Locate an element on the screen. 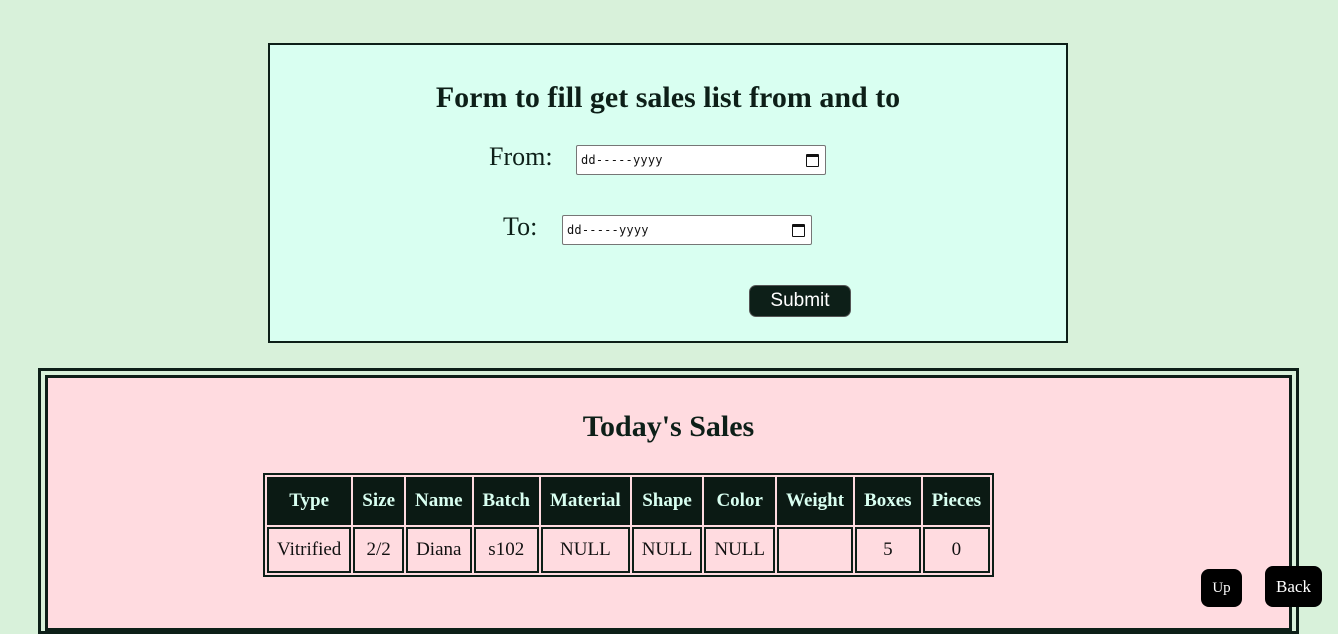  table-body: Vitrified 2/2 Diana s102 NULL NULL NULL 5 0 is located at coordinates (629, 550).